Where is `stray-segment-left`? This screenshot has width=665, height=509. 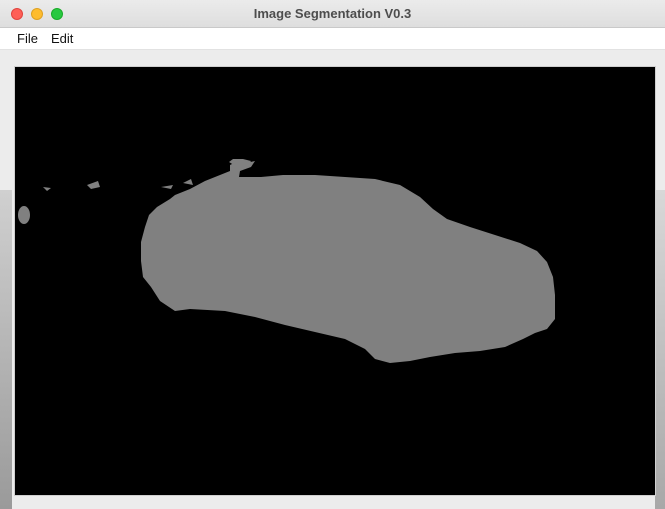 stray-segment-left is located at coordinates (24, 215).